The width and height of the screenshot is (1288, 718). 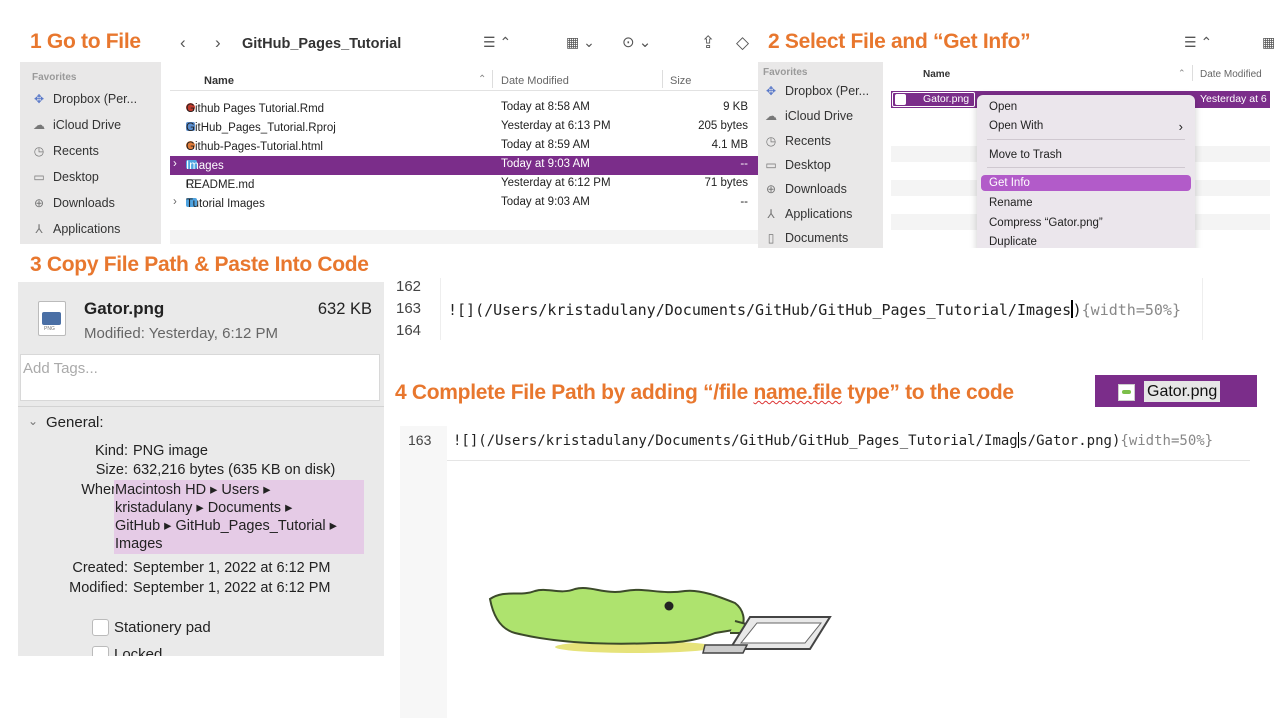 What do you see at coordinates (100, 627) in the screenshot?
I see `stationery-pad-checkbox` at bounding box center [100, 627].